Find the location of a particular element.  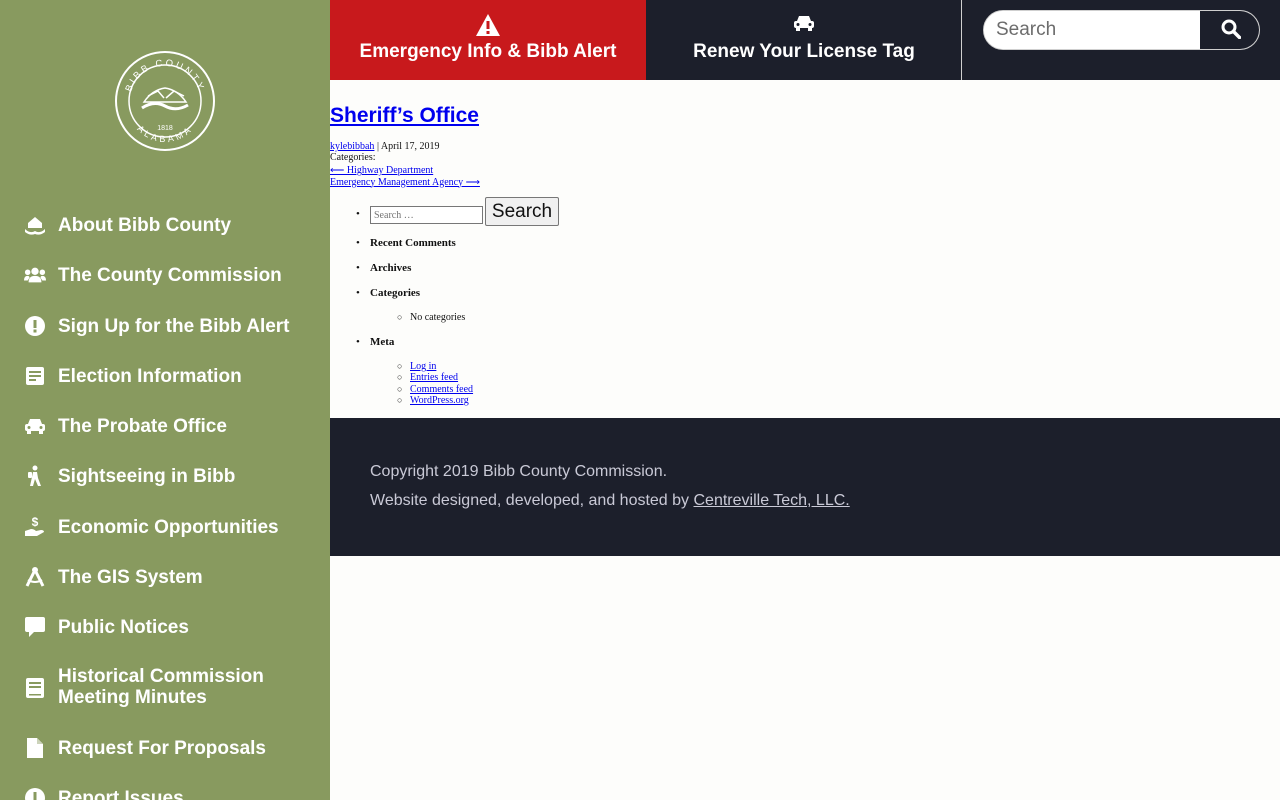

sidebar-item-report-issues: Report Issues is located at coordinates (165, 793).